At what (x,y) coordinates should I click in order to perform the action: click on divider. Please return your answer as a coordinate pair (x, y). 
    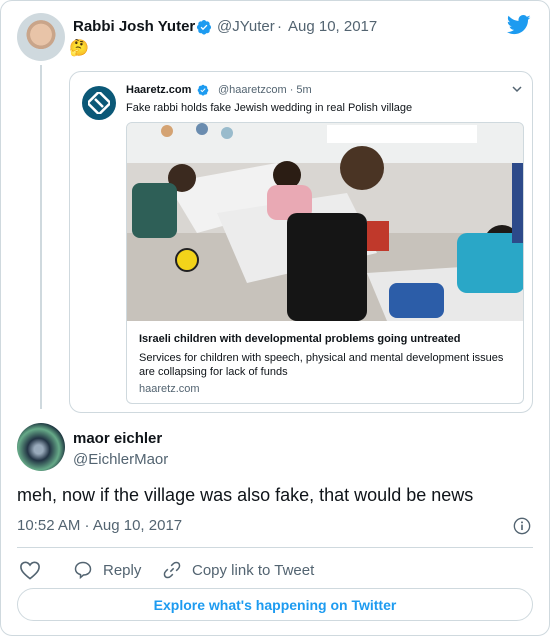
    Looking at the image, I should click on (275, 547).